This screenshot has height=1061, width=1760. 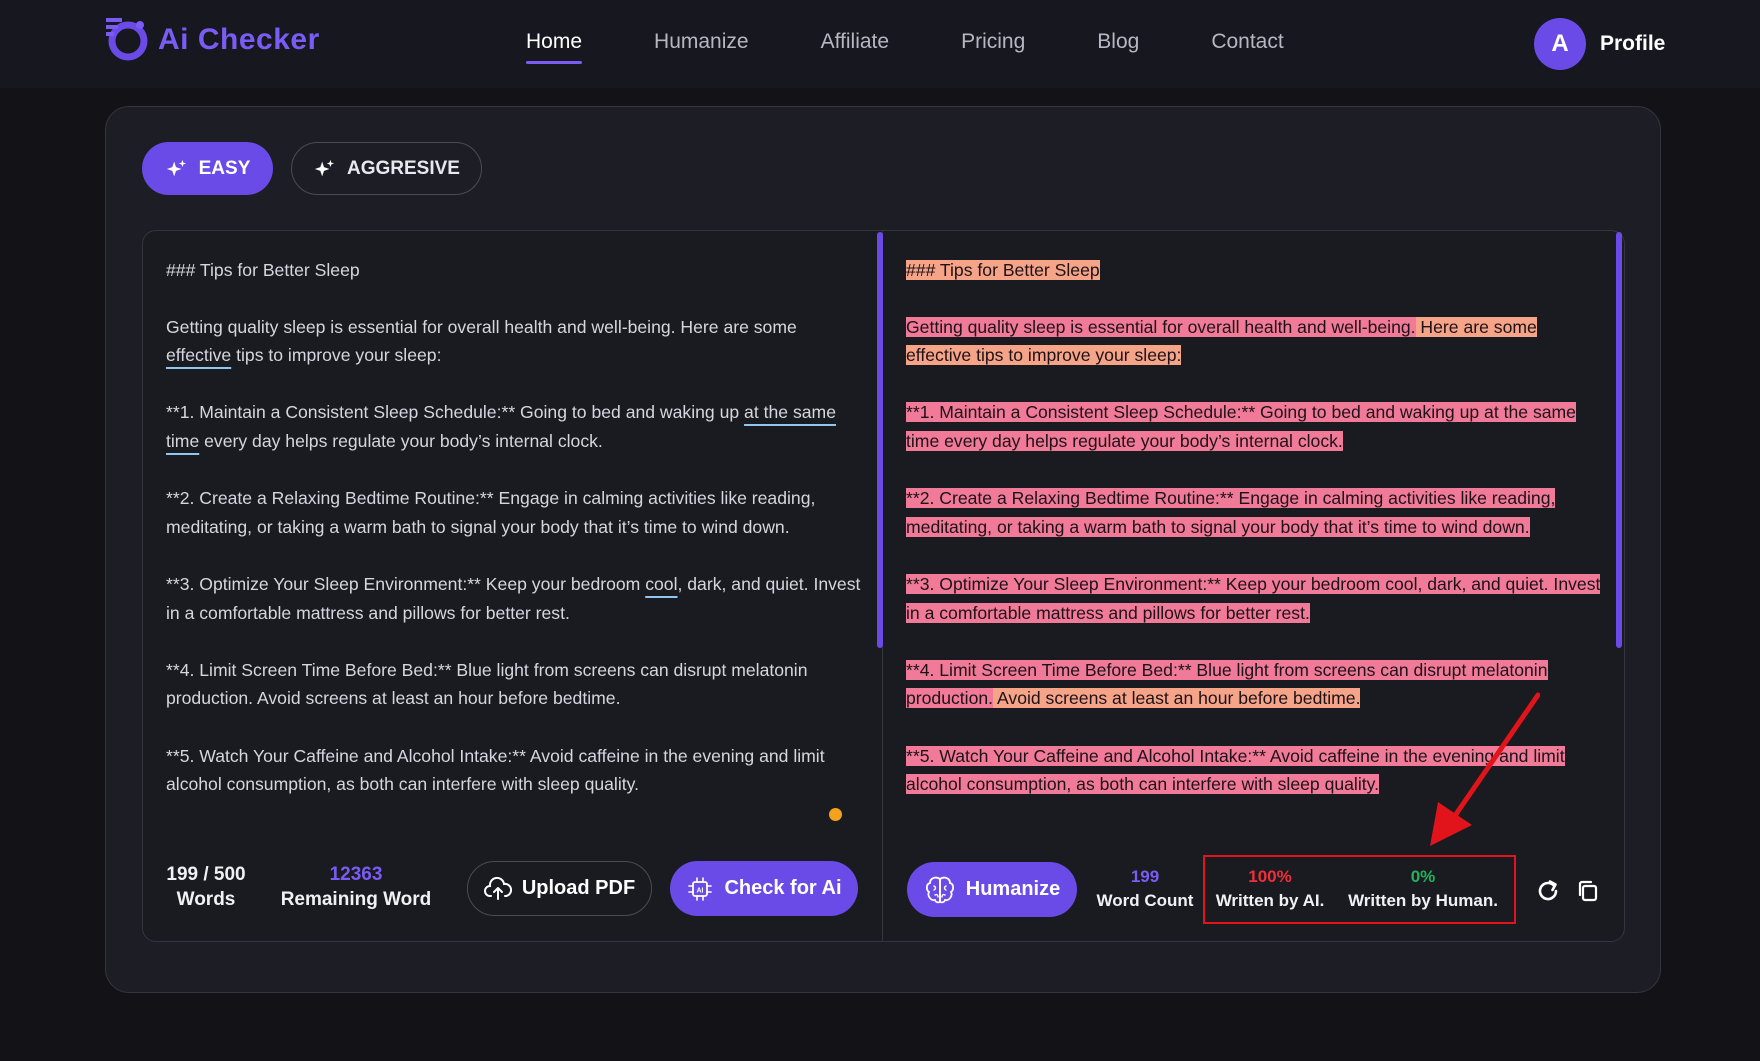 What do you see at coordinates (239, 39) in the screenshot?
I see `brand-name: Ai Checker` at bounding box center [239, 39].